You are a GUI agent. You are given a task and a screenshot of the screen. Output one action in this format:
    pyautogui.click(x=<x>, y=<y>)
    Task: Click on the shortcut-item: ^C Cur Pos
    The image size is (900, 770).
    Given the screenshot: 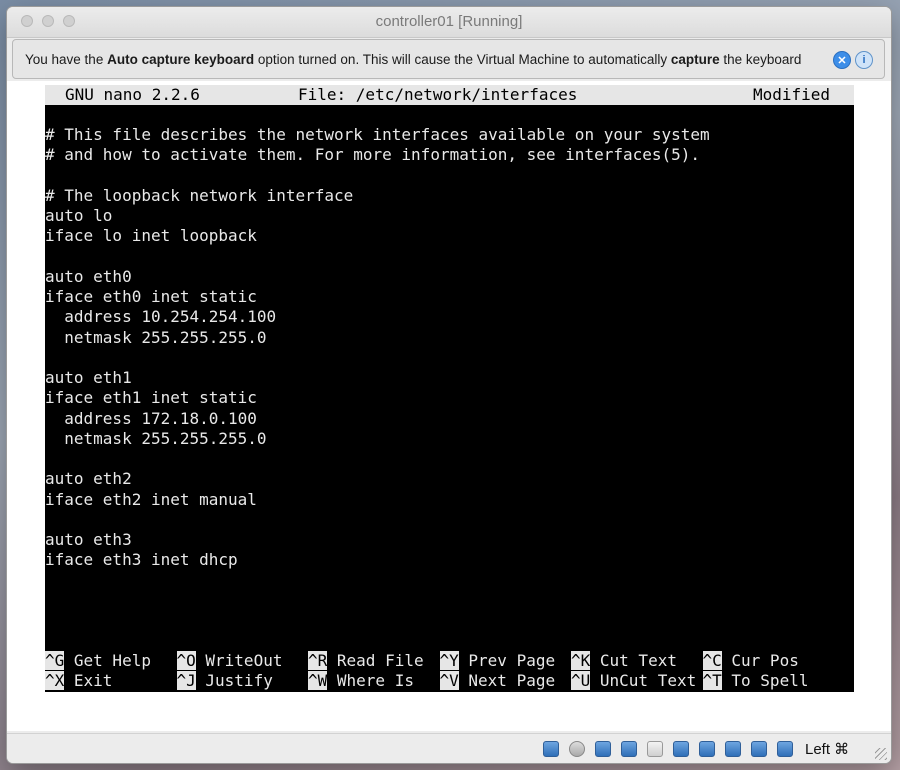 What is the action you would take?
    pyautogui.click(x=750, y=661)
    